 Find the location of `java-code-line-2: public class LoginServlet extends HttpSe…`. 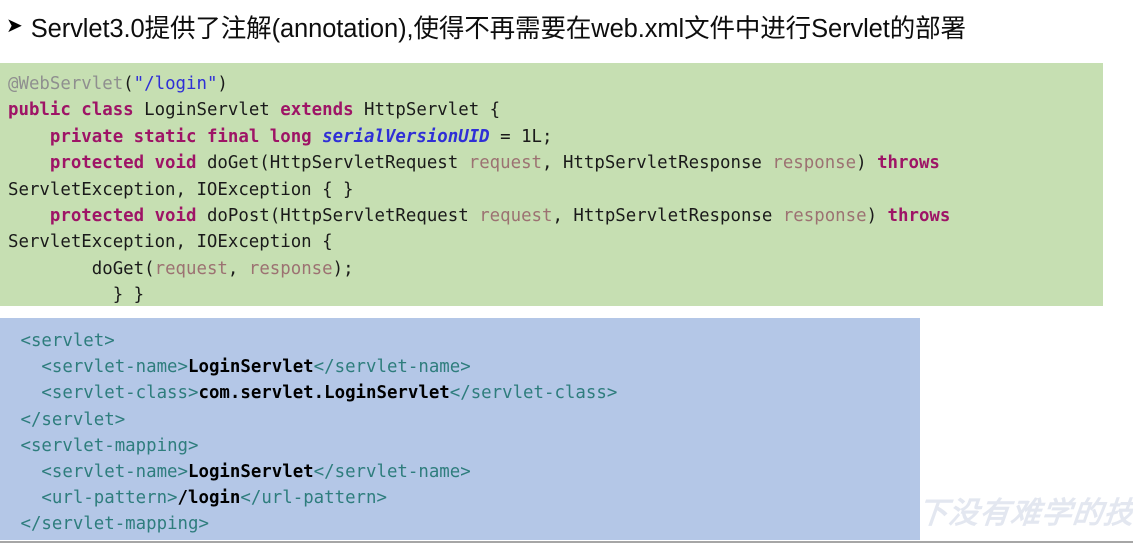

java-code-line-2: public class LoginServlet extends HttpSe… is located at coordinates (553, 110).